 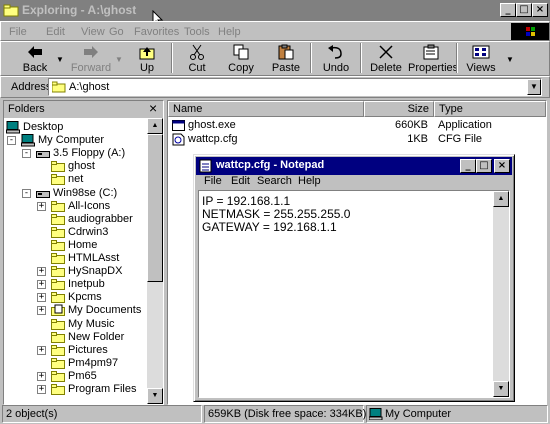 I want to click on explorer-title-bar: Exploring - A:\ghost _ □ ×, so click(x=275, y=10).